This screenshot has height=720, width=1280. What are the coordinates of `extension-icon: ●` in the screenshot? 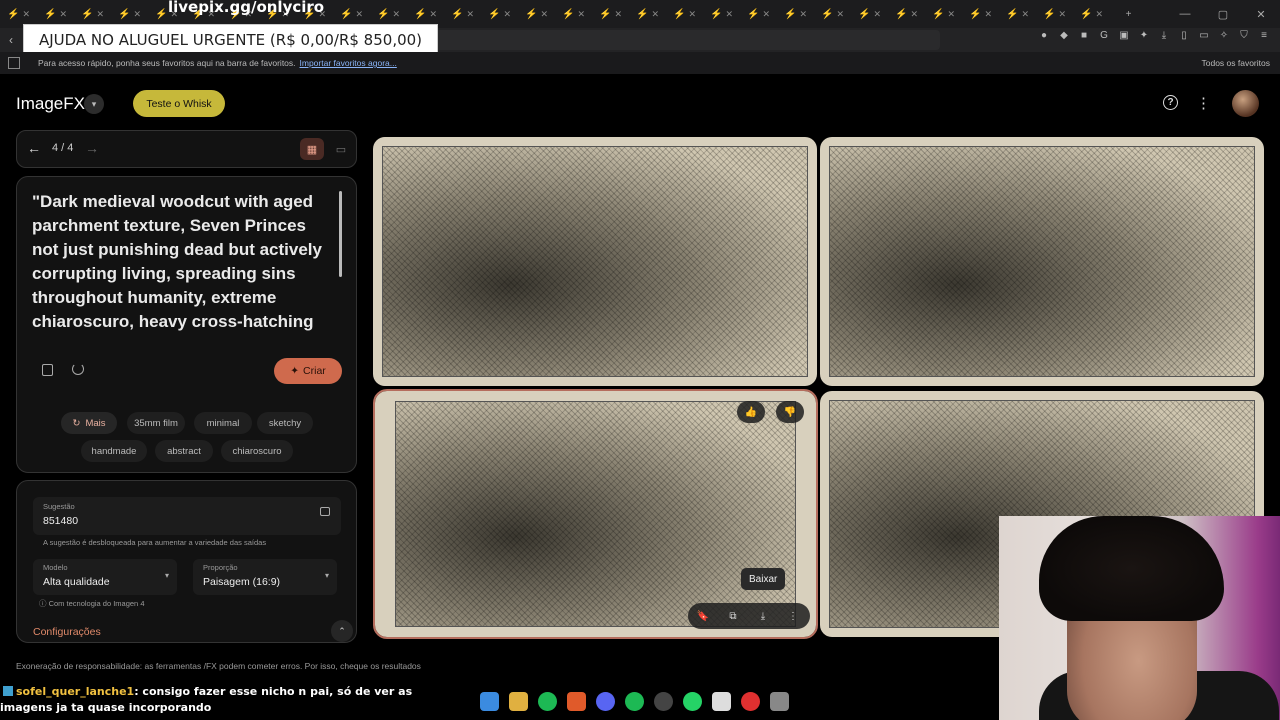 It's located at (1044, 36).